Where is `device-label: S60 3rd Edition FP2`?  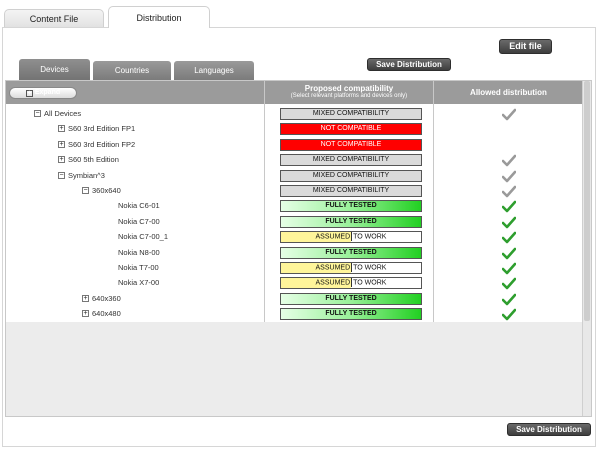 device-label: S60 3rd Edition FP2 is located at coordinates (102, 144).